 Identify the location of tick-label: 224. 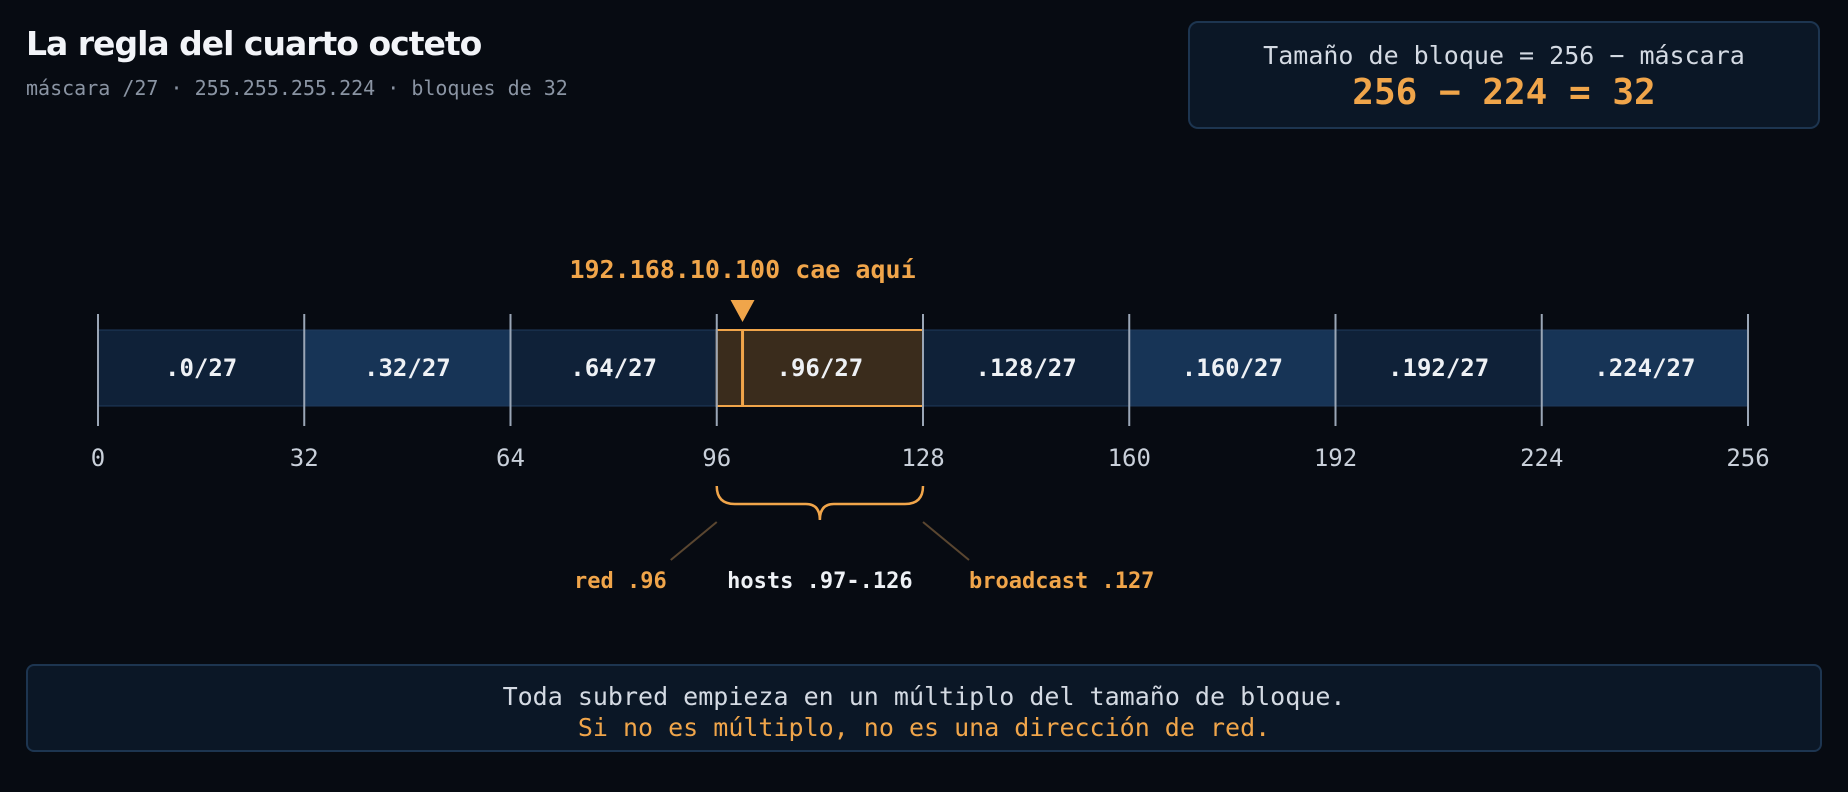
(1541, 458).